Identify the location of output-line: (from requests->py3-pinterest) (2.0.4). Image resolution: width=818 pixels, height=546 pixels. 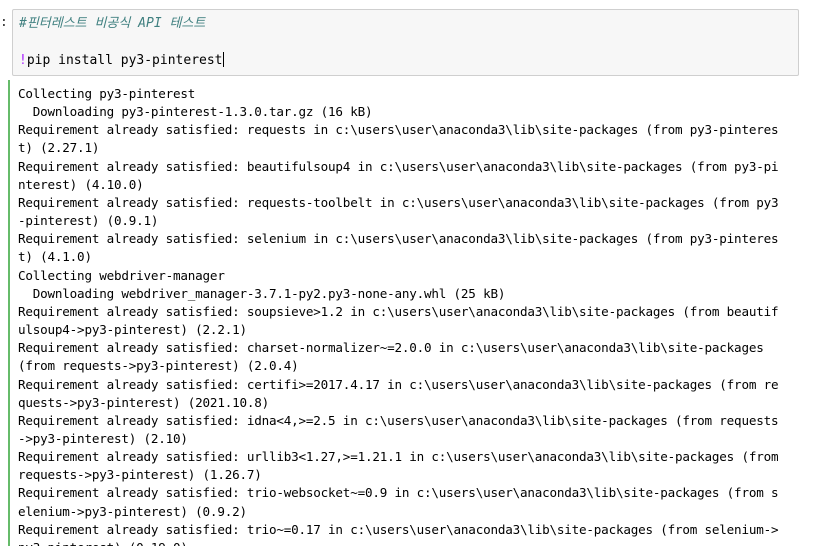
(158, 366).